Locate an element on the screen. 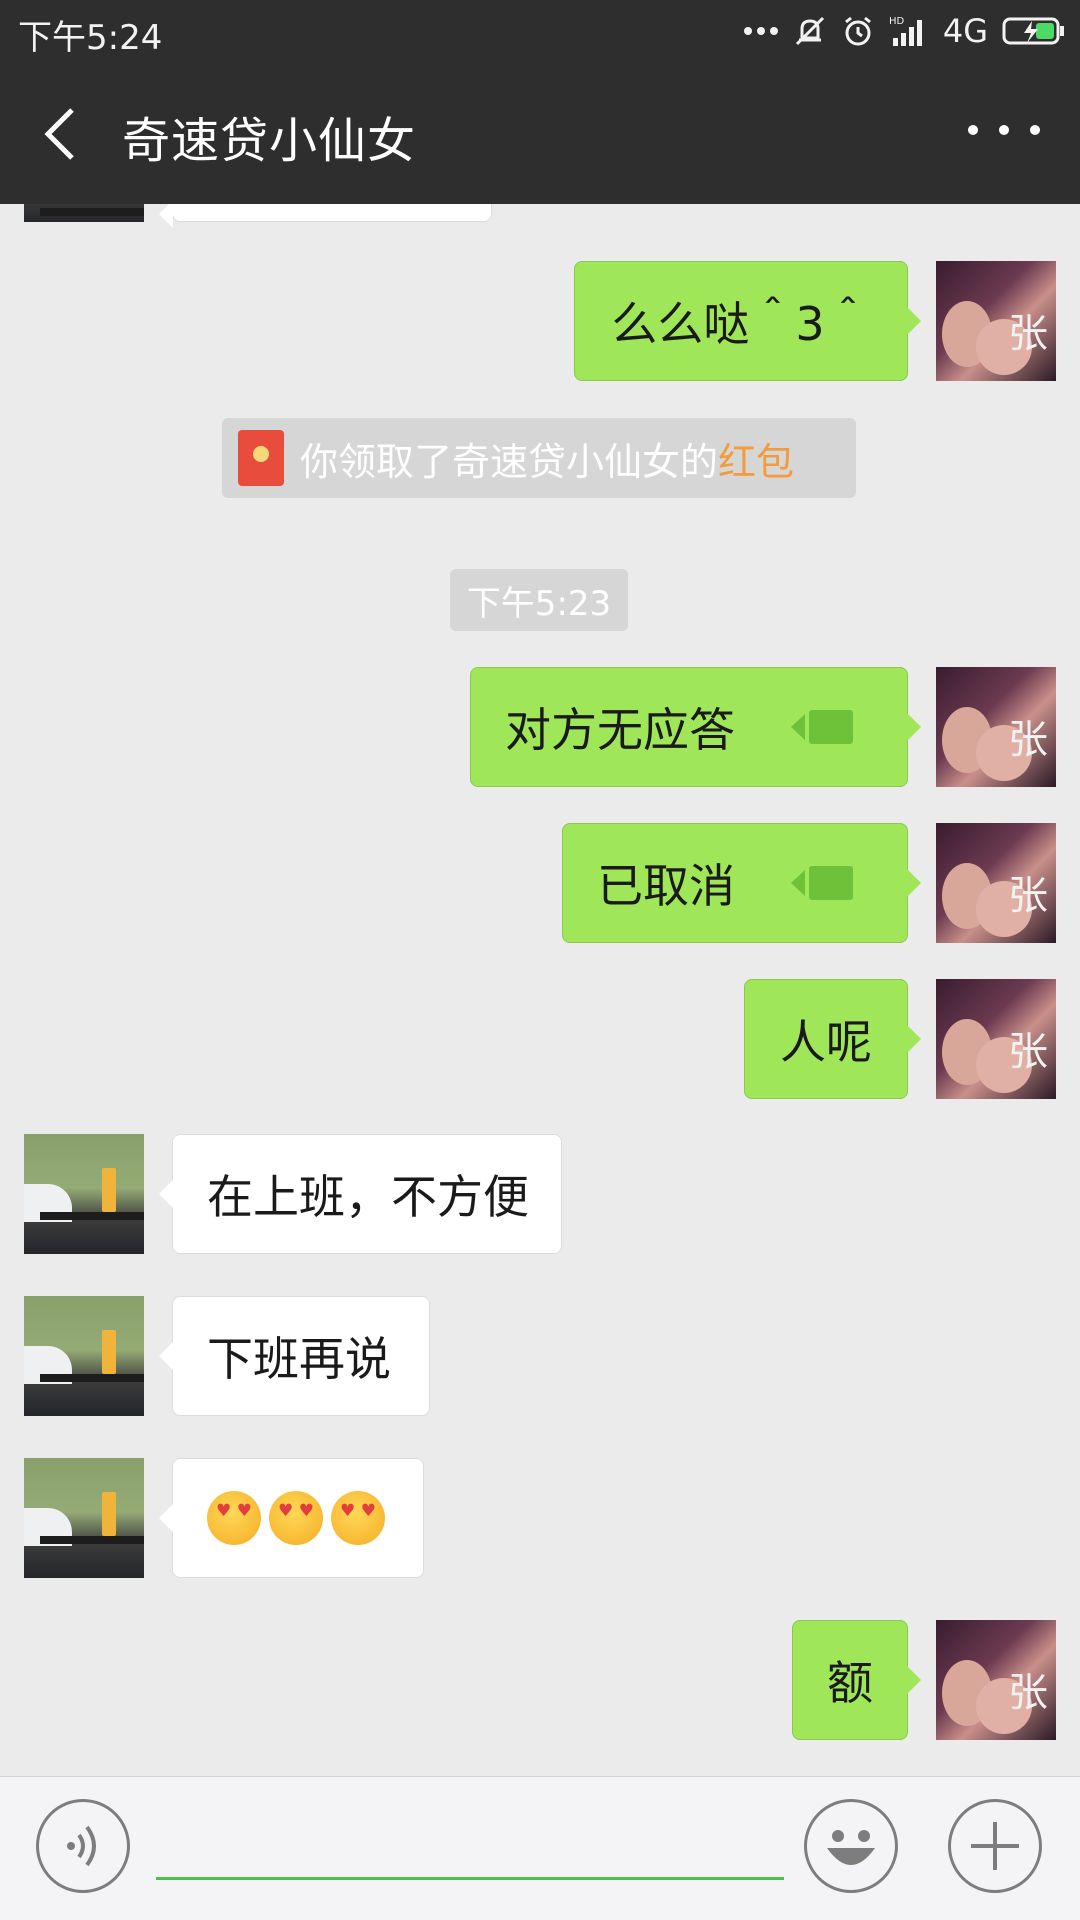 The image size is (1080, 1920). message-bubble-incoming: 下班再说 is located at coordinates (294, 1356).